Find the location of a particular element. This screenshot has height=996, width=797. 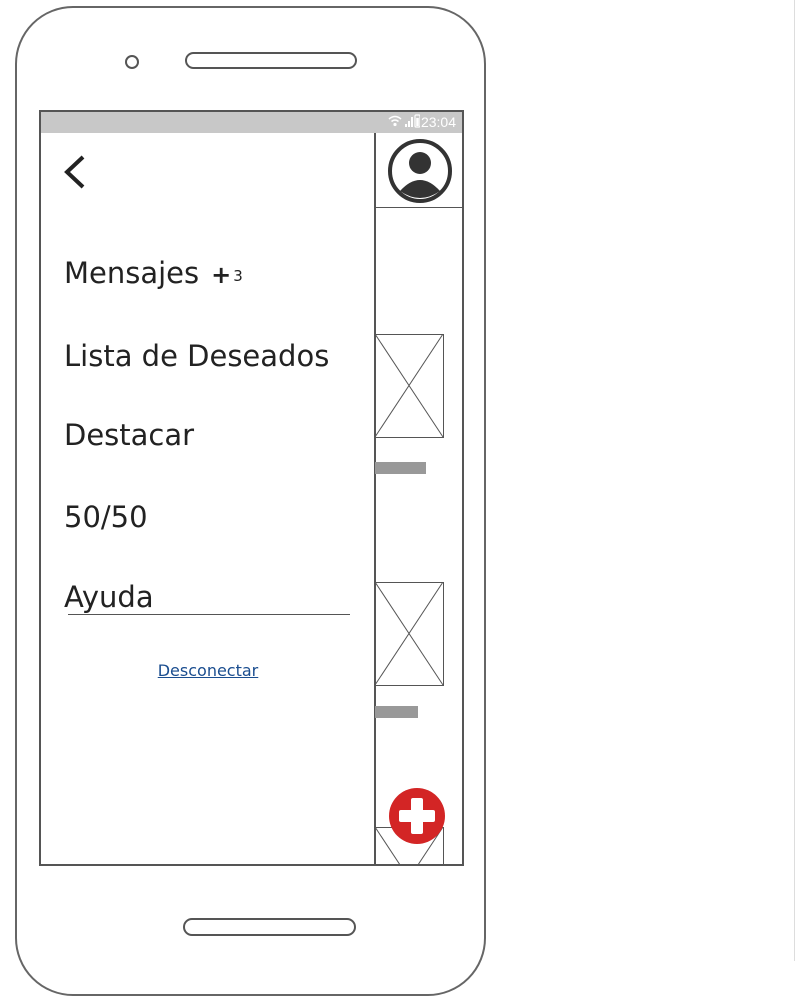

status-bar: 23:04 is located at coordinates (251, 122).